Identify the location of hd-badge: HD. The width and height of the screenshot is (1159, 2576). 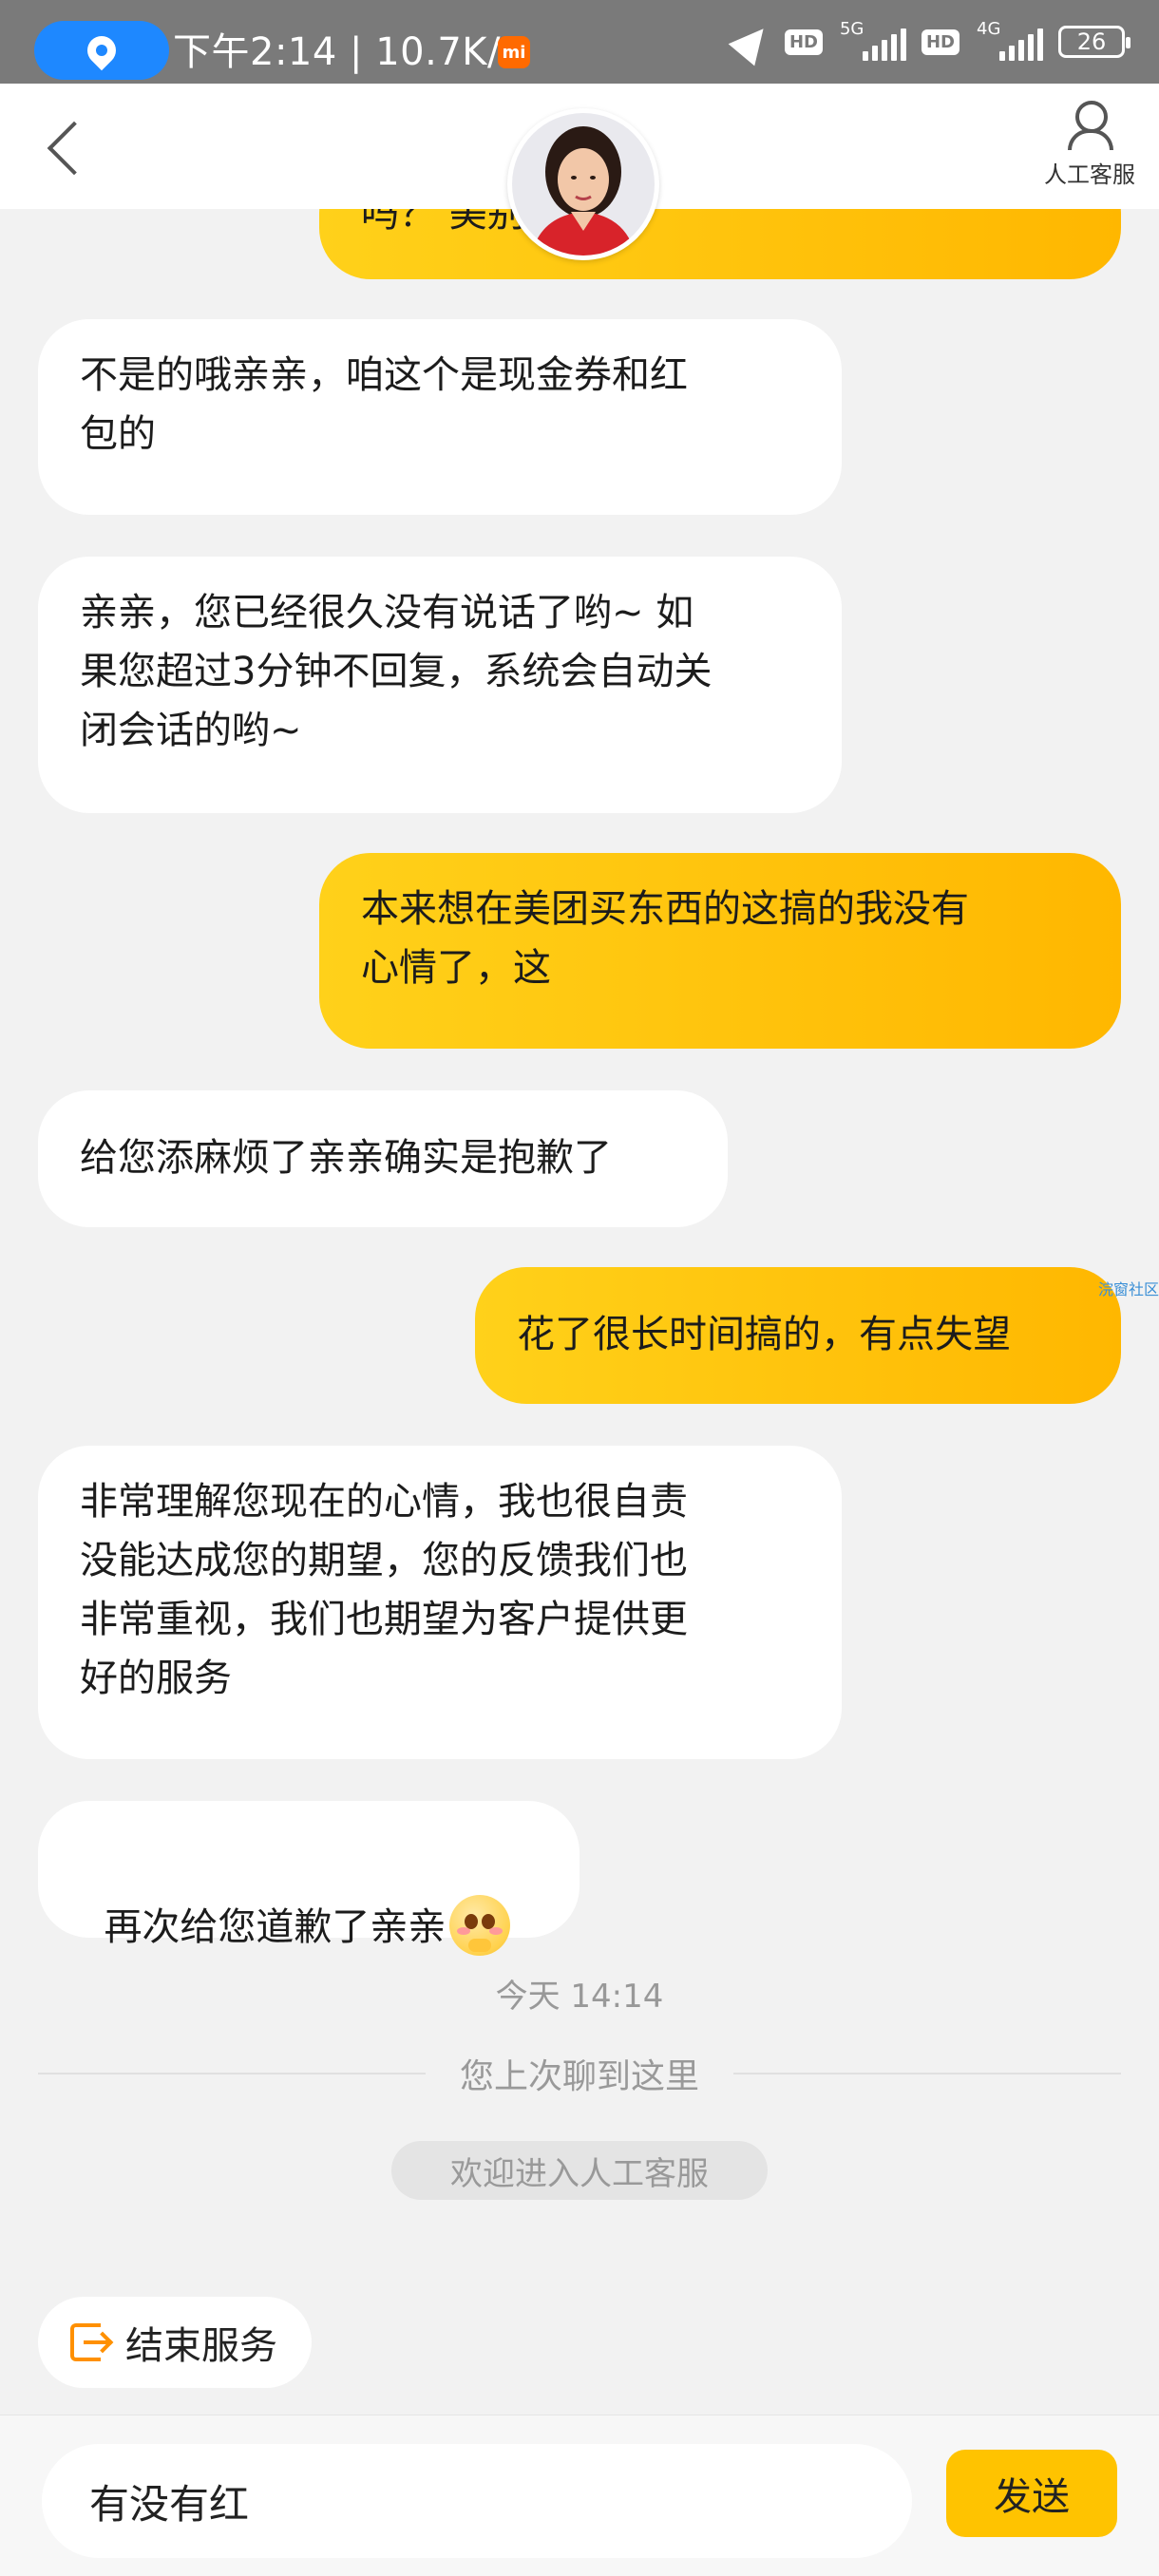
(803, 41).